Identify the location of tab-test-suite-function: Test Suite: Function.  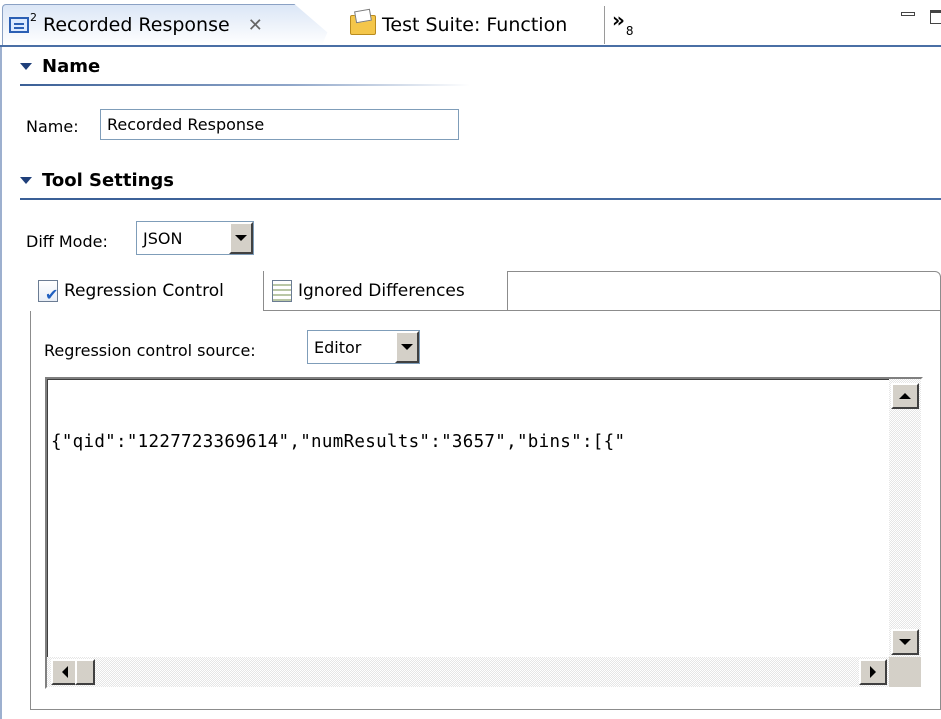
(467, 24).